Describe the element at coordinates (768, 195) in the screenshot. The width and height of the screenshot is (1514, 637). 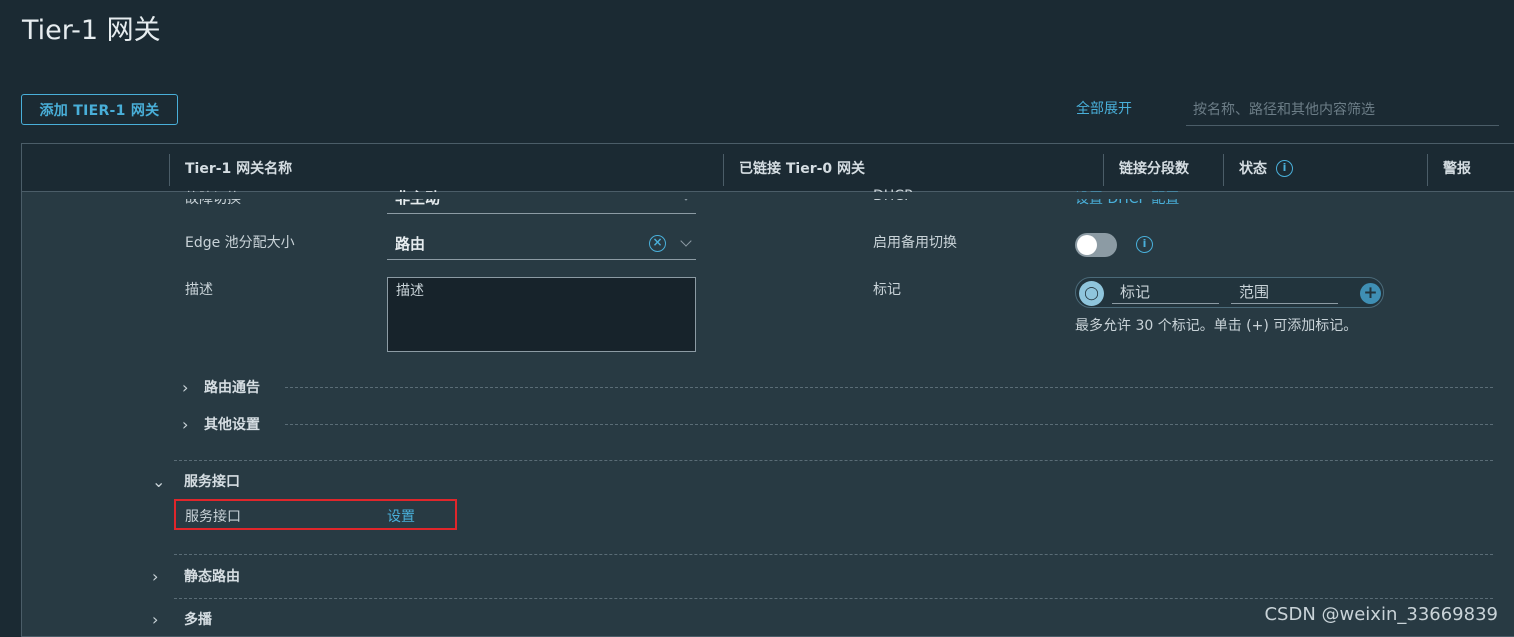
I see `scroll-cutoff` at that location.